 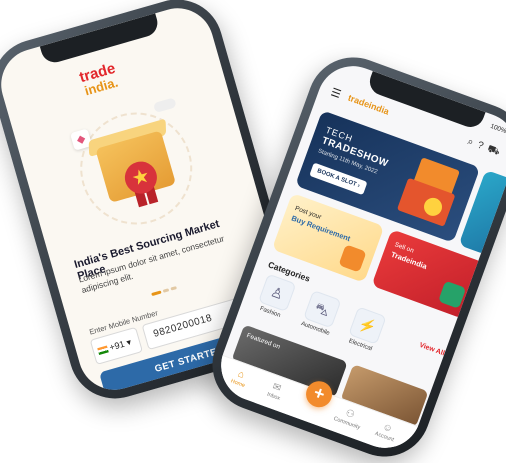 What do you see at coordinates (164, 105) in the screenshot?
I see `cloud-icon` at bounding box center [164, 105].